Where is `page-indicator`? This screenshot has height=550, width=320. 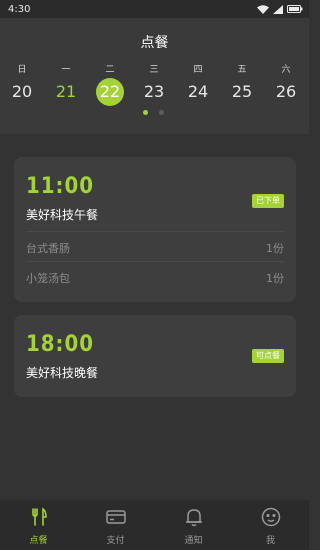 page-indicator is located at coordinates (154, 113).